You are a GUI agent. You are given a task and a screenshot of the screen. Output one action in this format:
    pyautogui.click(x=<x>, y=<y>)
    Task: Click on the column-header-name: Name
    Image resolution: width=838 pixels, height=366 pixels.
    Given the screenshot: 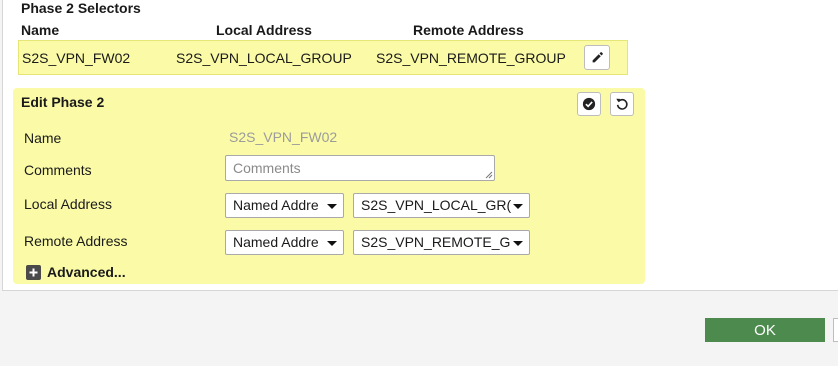 What is the action you would take?
    pyautogui.click(x=40, y=30)
    